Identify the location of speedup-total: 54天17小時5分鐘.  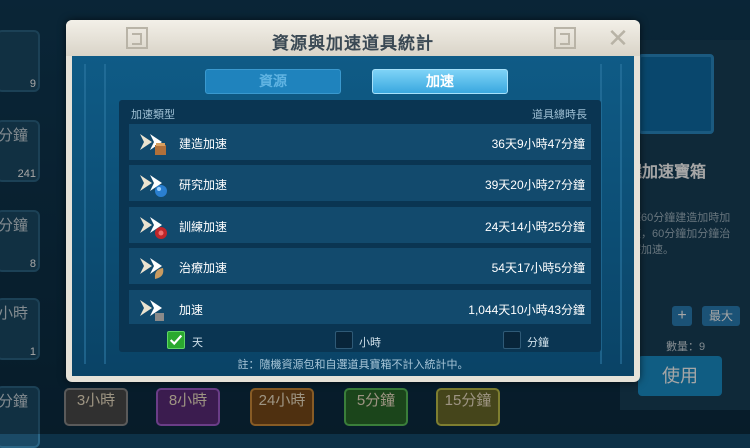
(538, 268).